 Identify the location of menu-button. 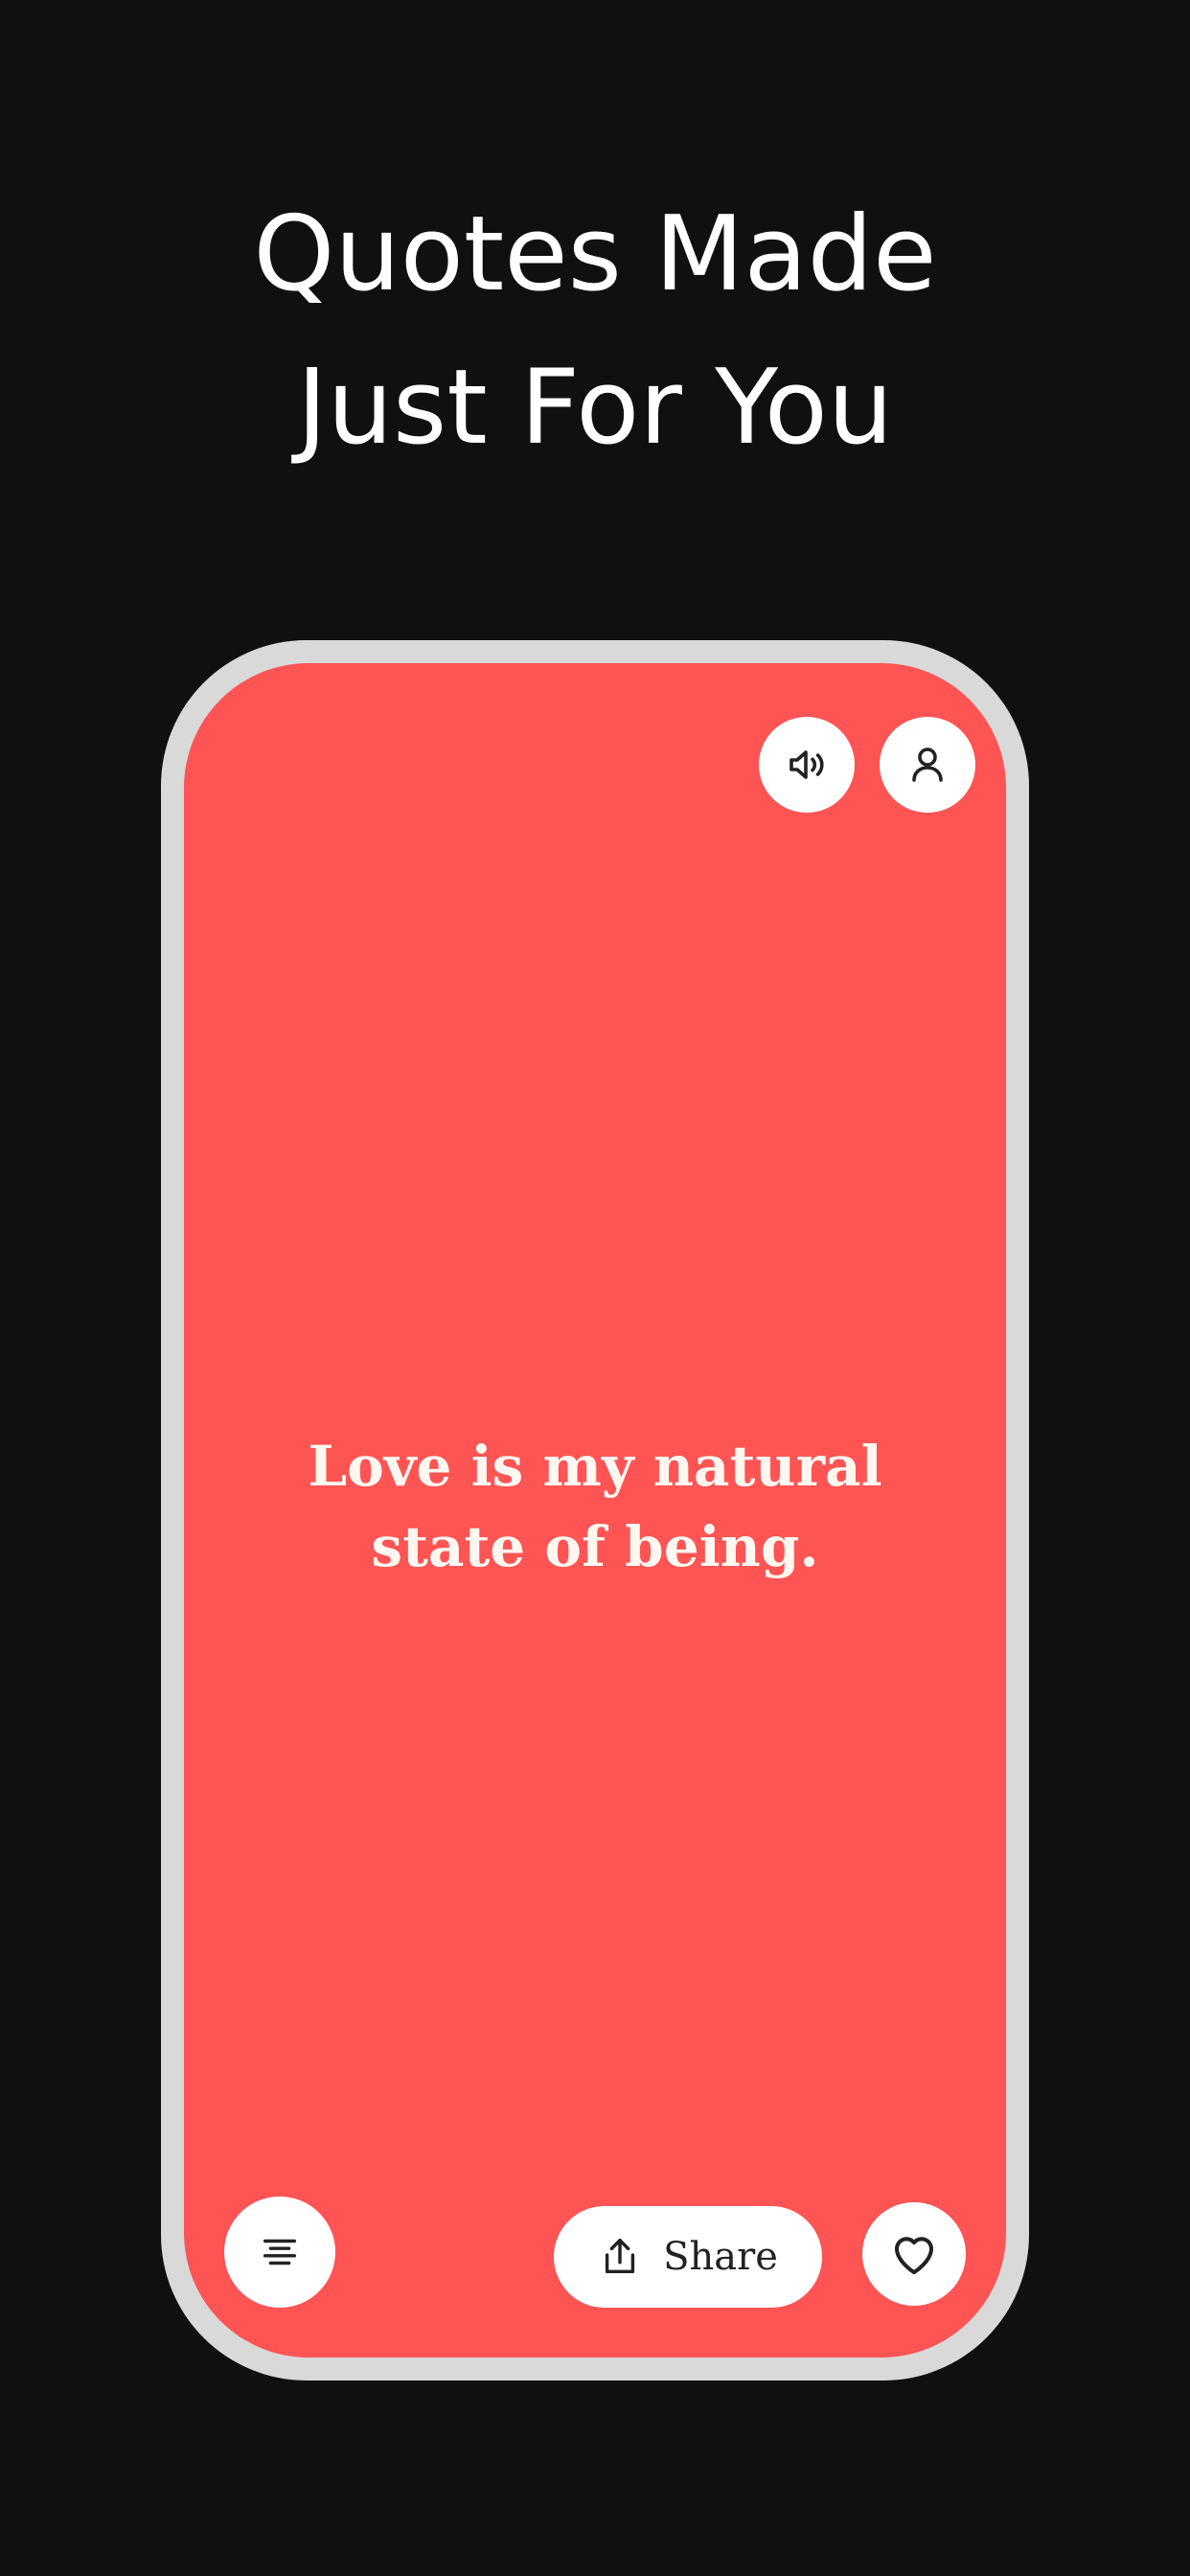
(279, 2252).